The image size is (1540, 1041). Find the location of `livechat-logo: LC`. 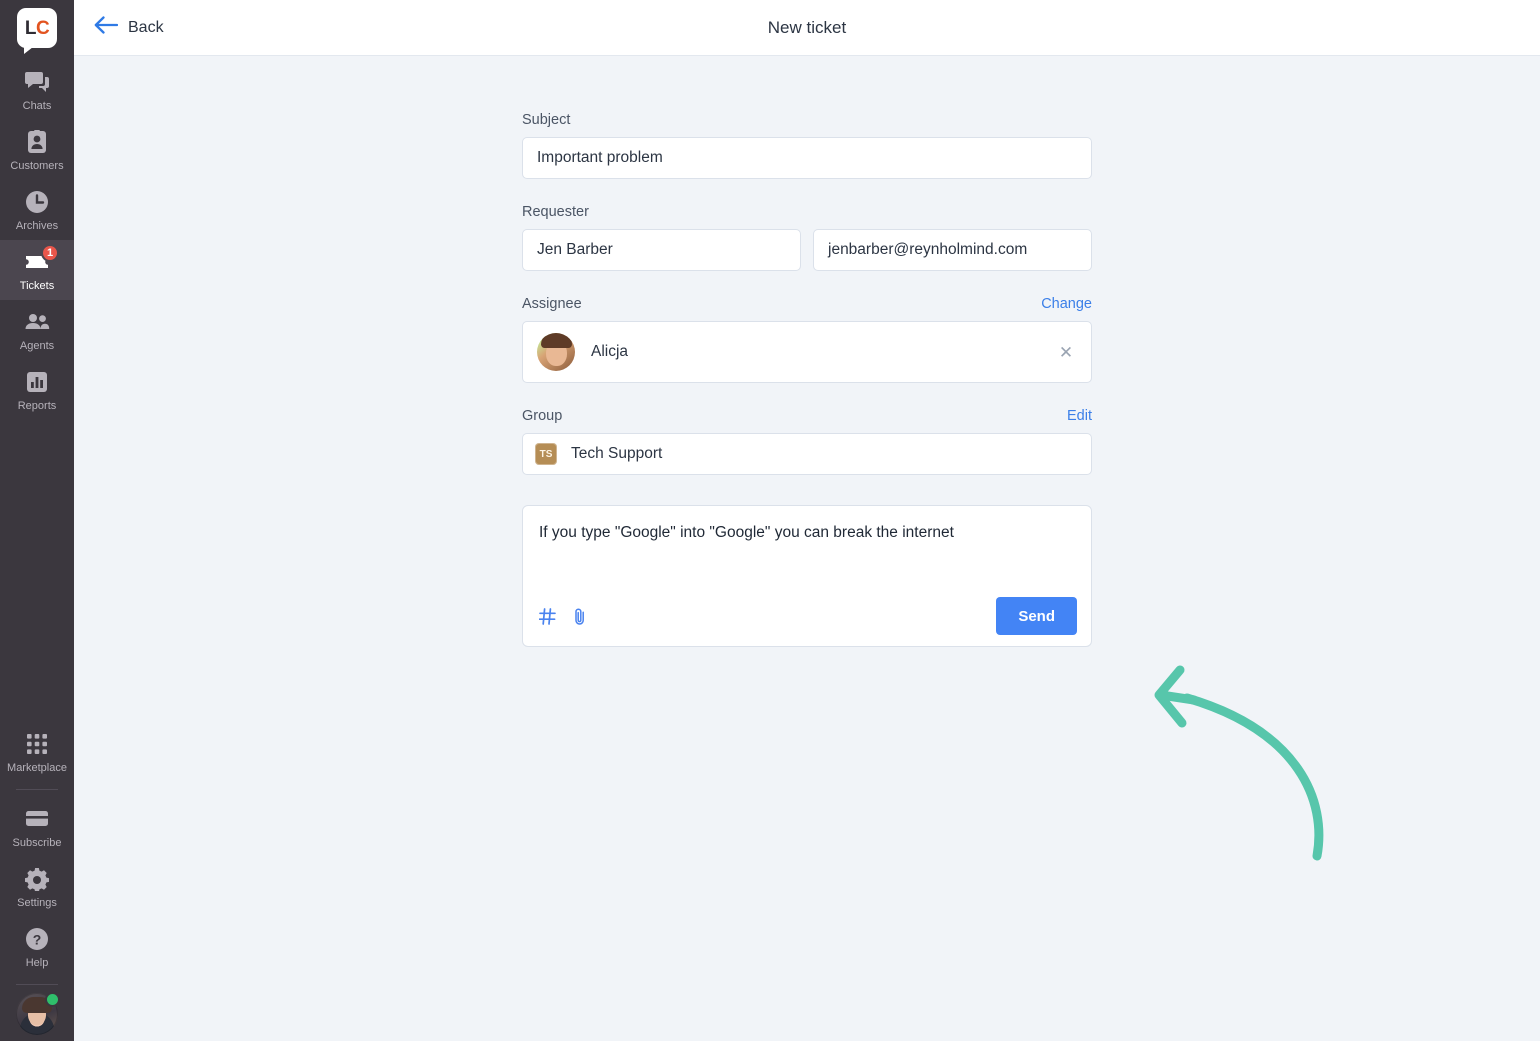

livechat-logo: LC is located at coordinates (37, 31).